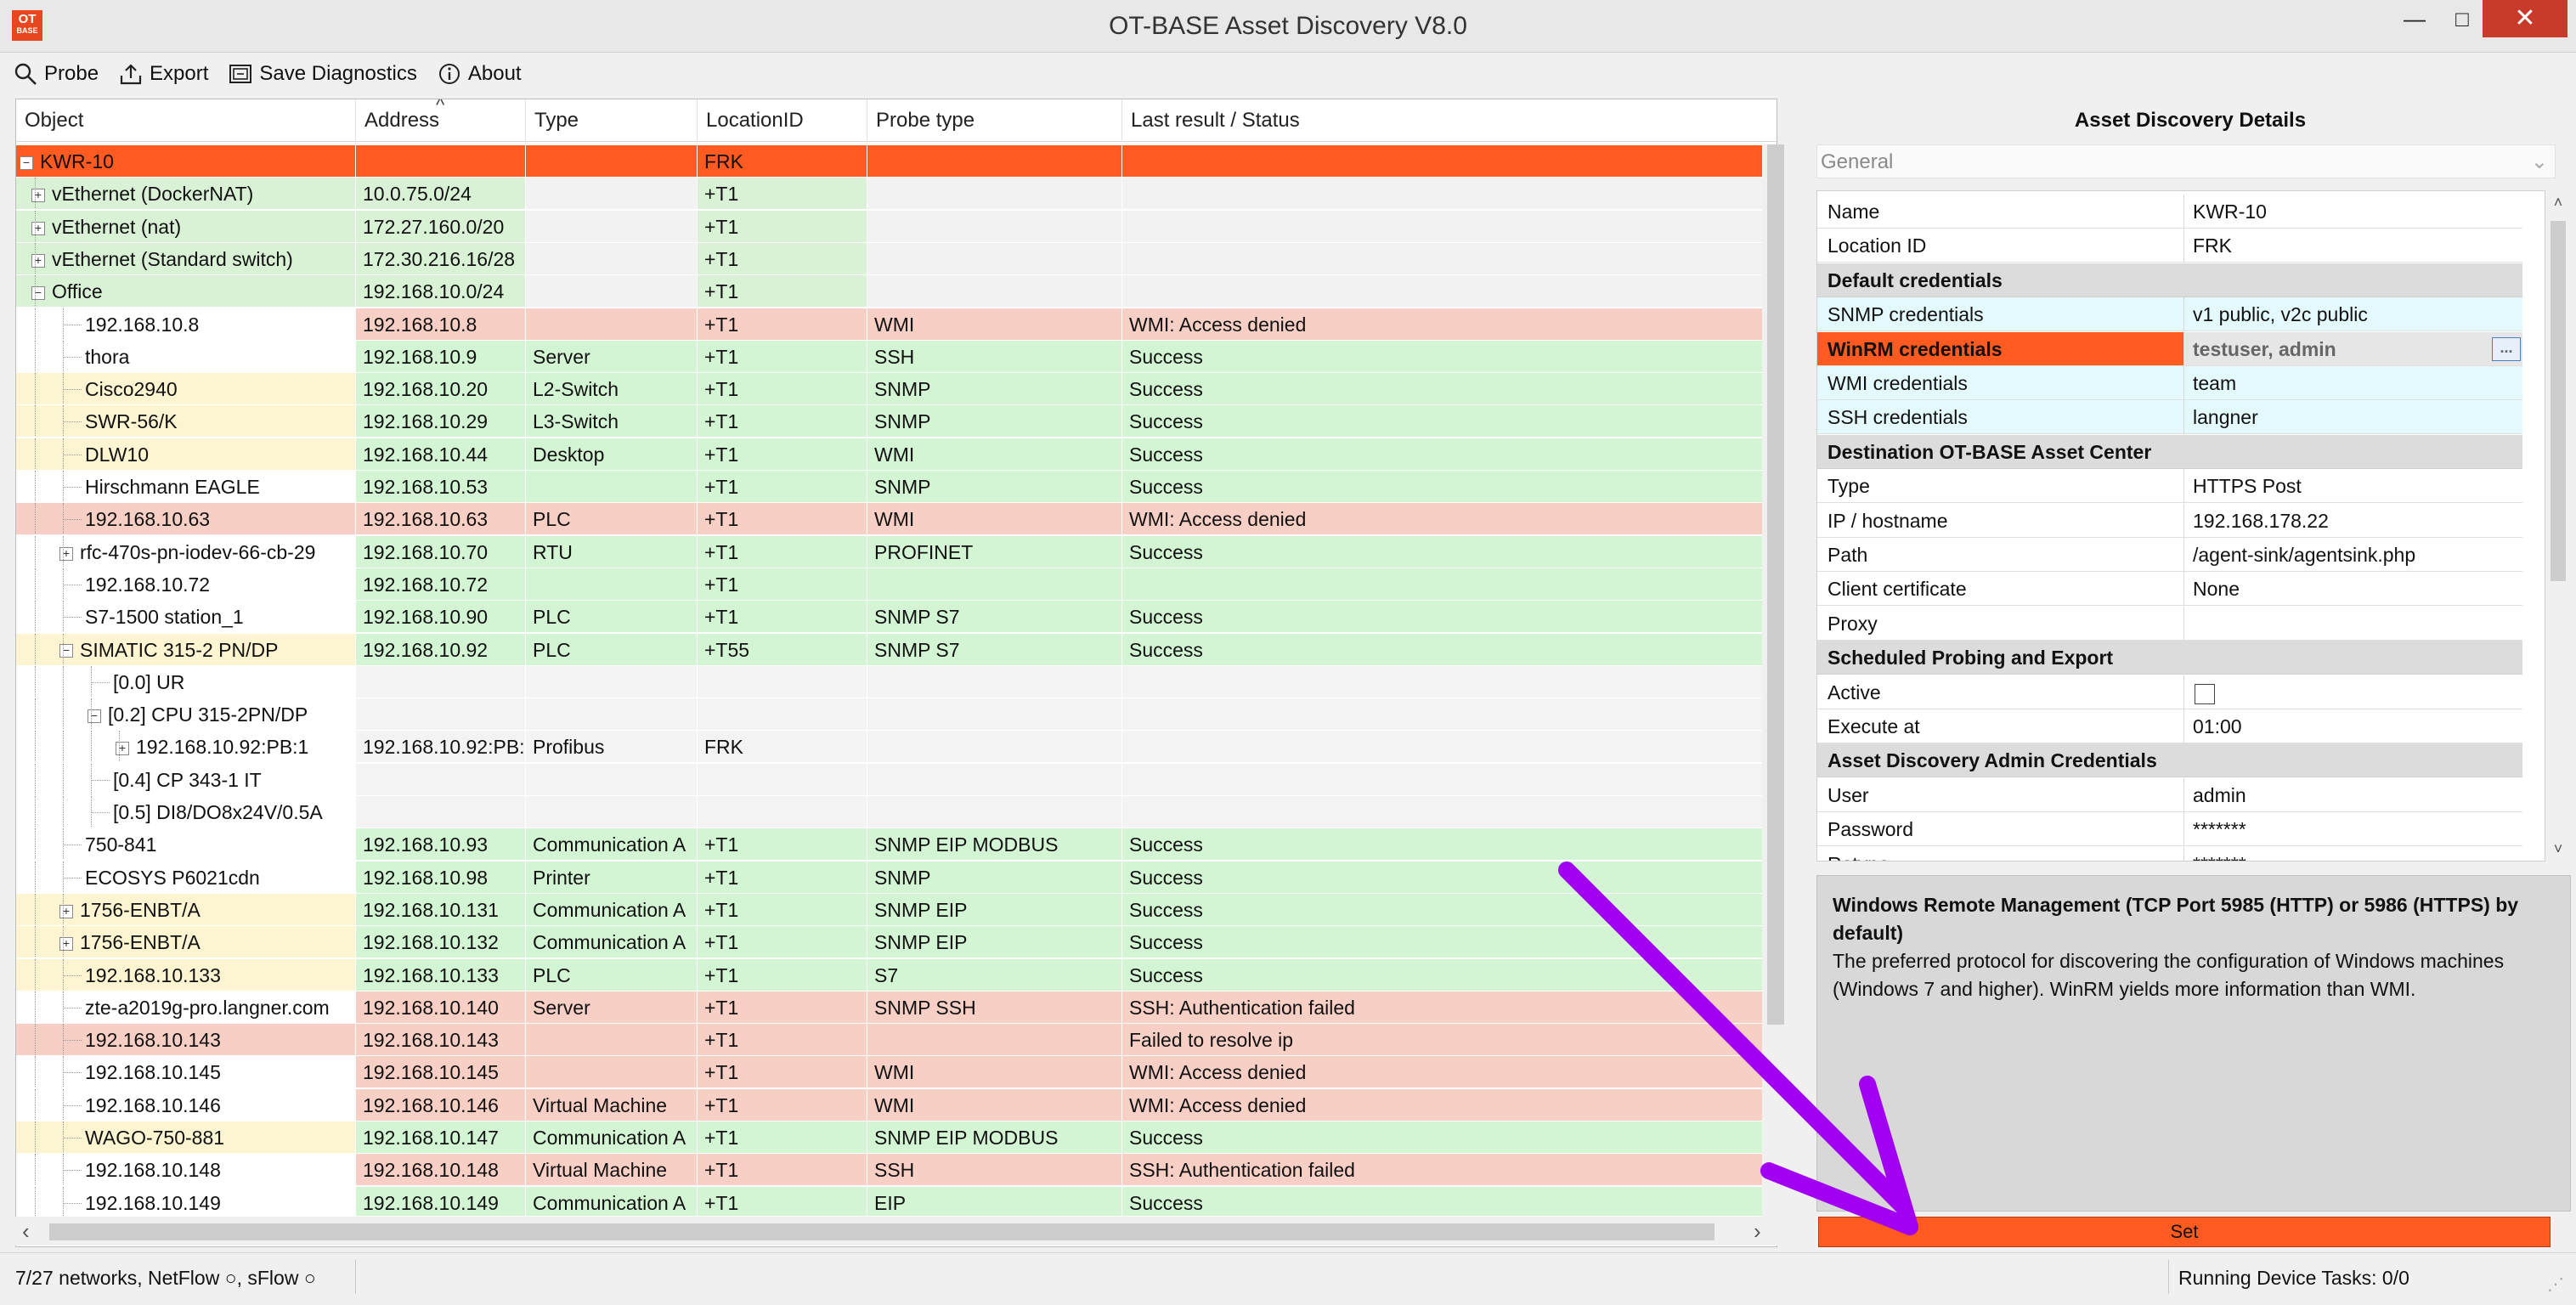  Describe the element at coordinates (882, 1231) in the screenshot. I see `grid-horizontal-scroll-thumb` at that location.